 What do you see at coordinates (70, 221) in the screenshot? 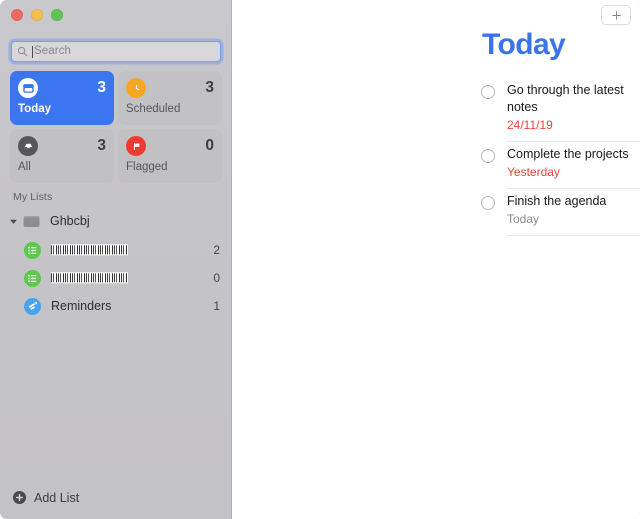
I see `list-group-name: Ghbcbj` at bounding box center [70, 221].